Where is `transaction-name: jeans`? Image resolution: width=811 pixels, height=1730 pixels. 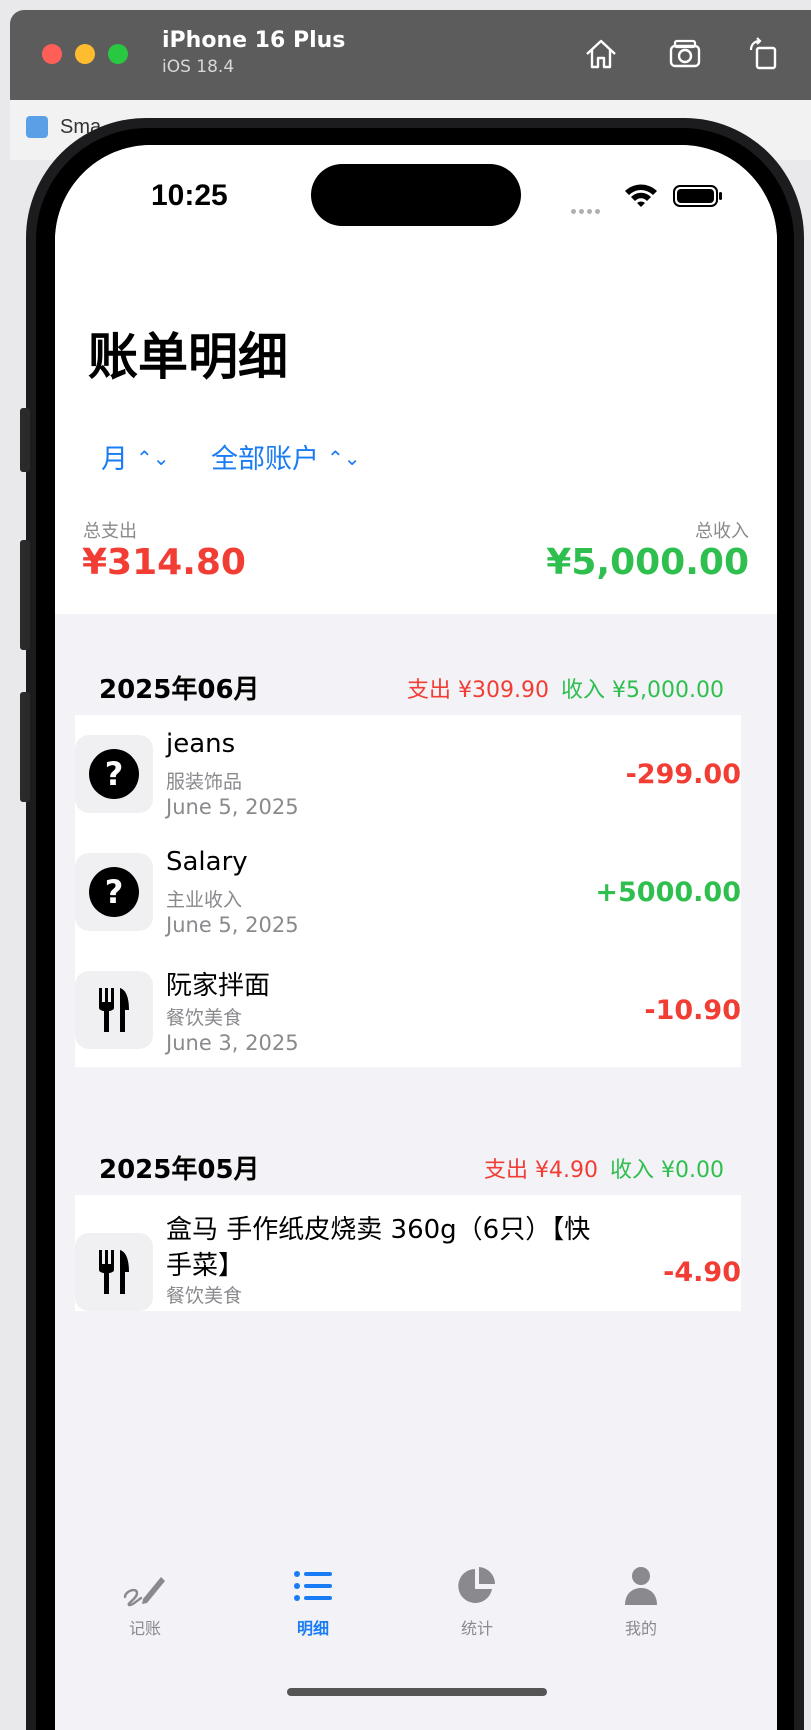 transaction-name: jeans is located at coordinates (201, 744).